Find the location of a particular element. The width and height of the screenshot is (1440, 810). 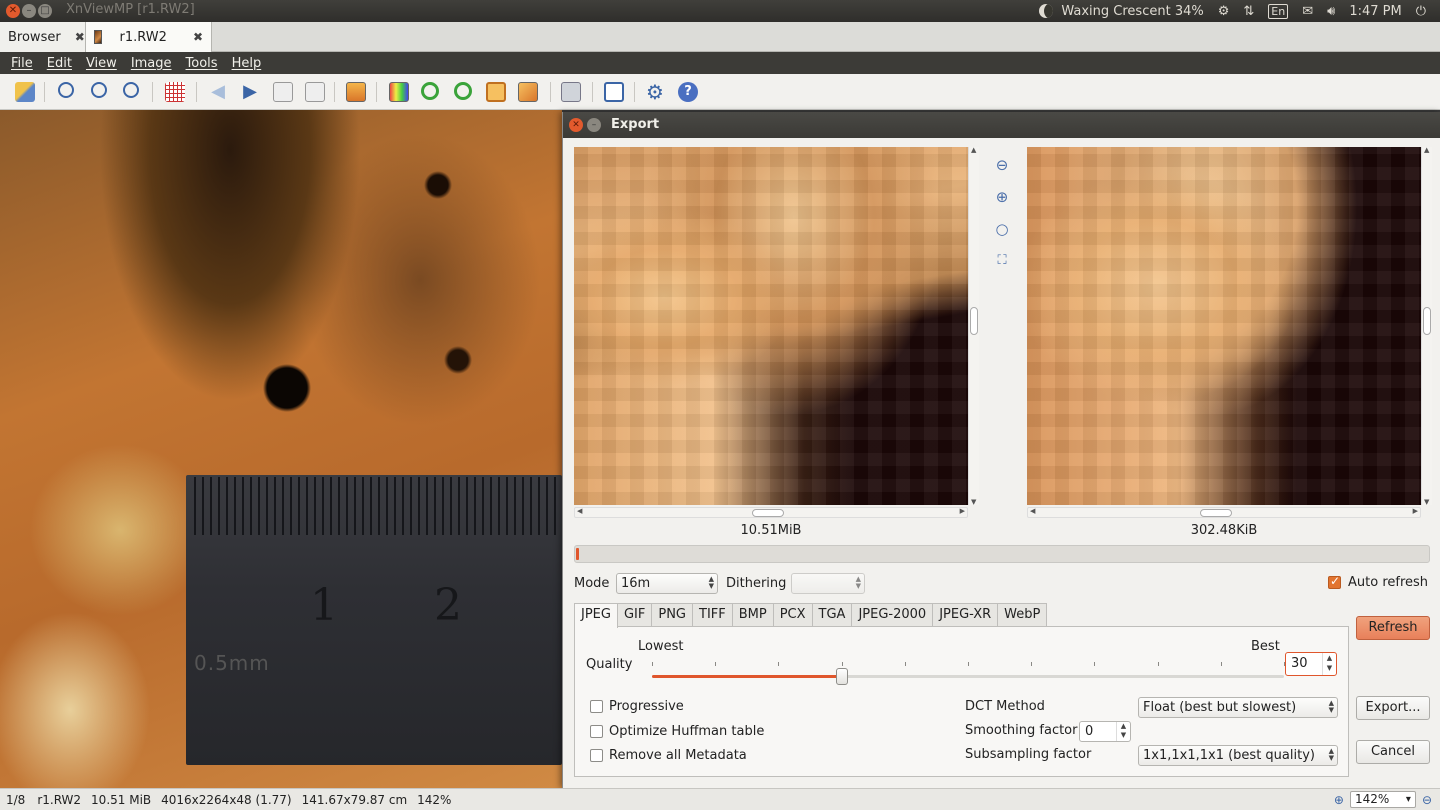

original-horizontal-scrollbar: ◀ ▶ is located at coordinates (771, 512).